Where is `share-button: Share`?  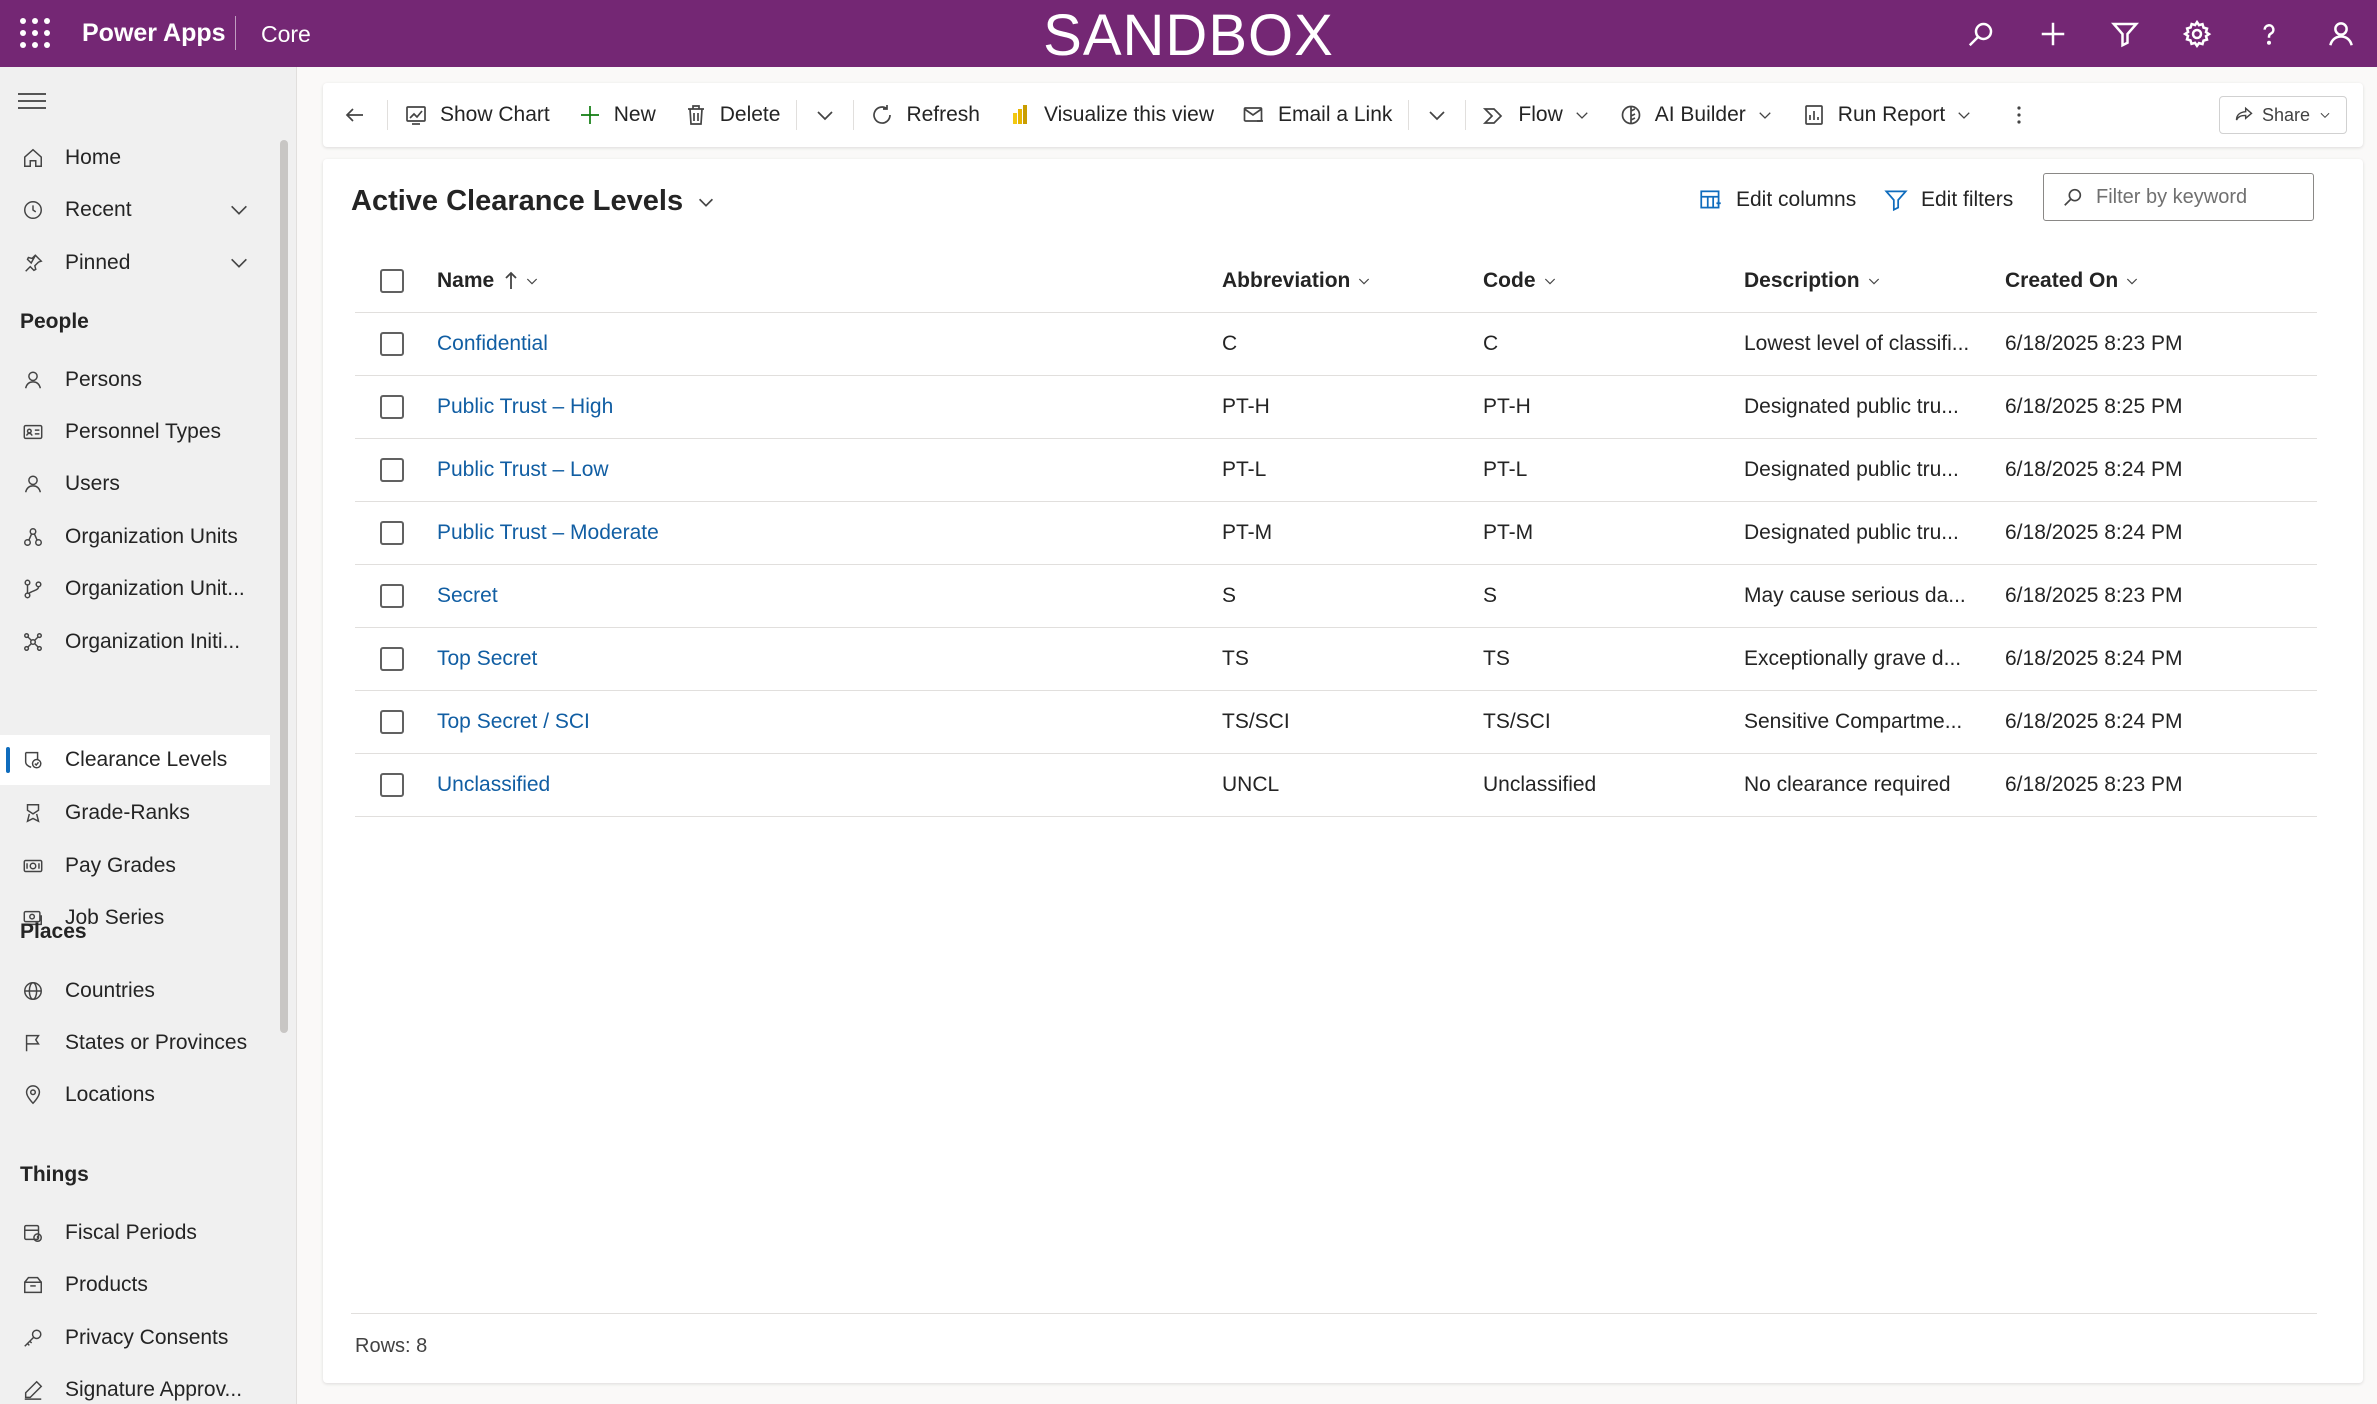
share-button: Share is located at coordinates (2282, 115).